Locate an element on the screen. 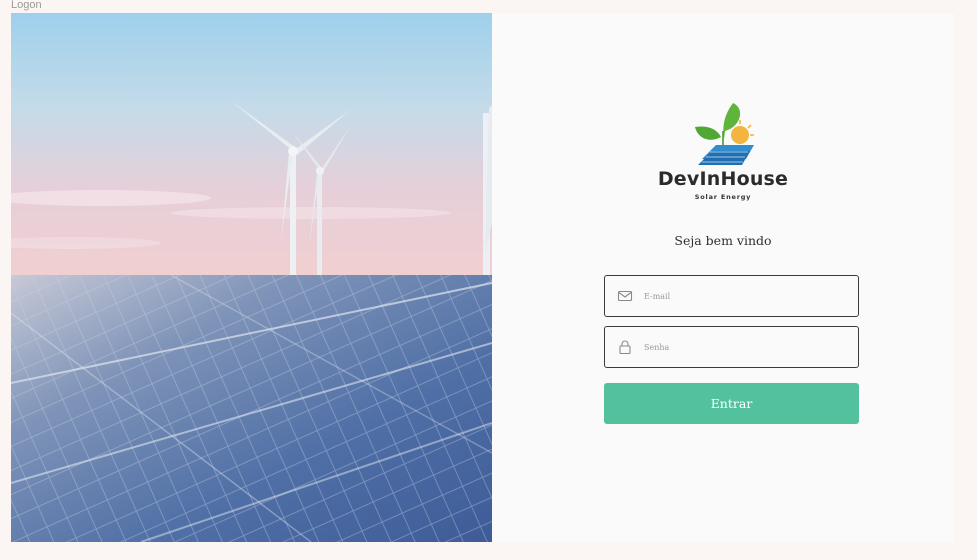 The width and height of the screenshot is (977, 560). welcome-heading: Seja bem vindo is located at coordinates (723, 240).